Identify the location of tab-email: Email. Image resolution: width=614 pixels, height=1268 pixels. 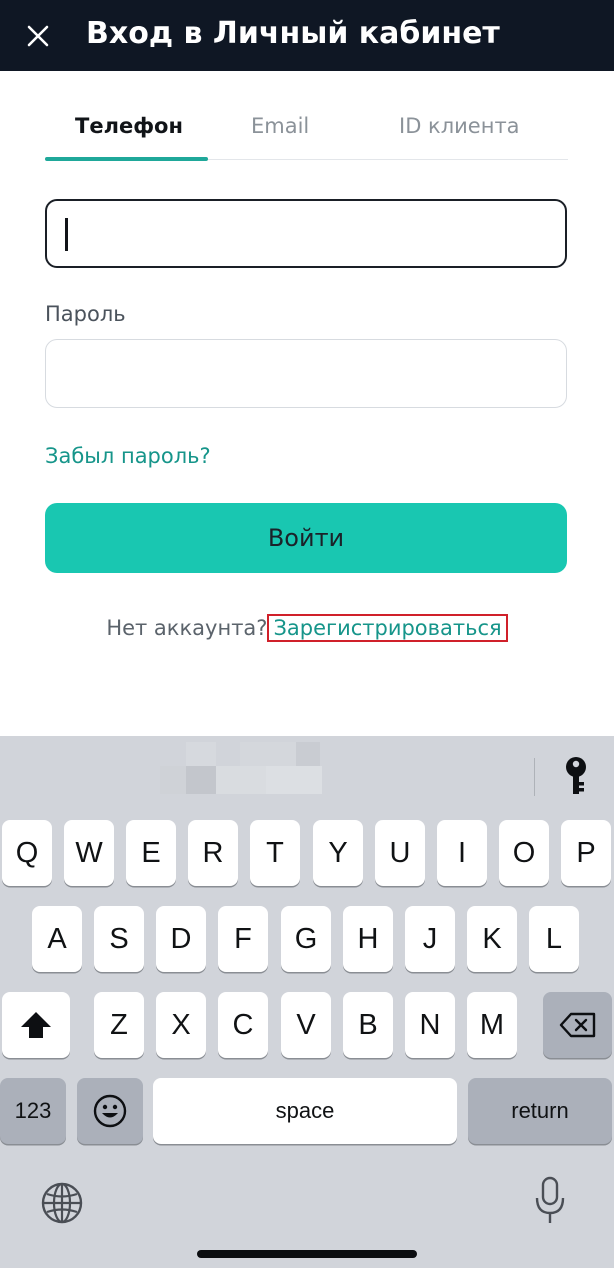
(280, 126).